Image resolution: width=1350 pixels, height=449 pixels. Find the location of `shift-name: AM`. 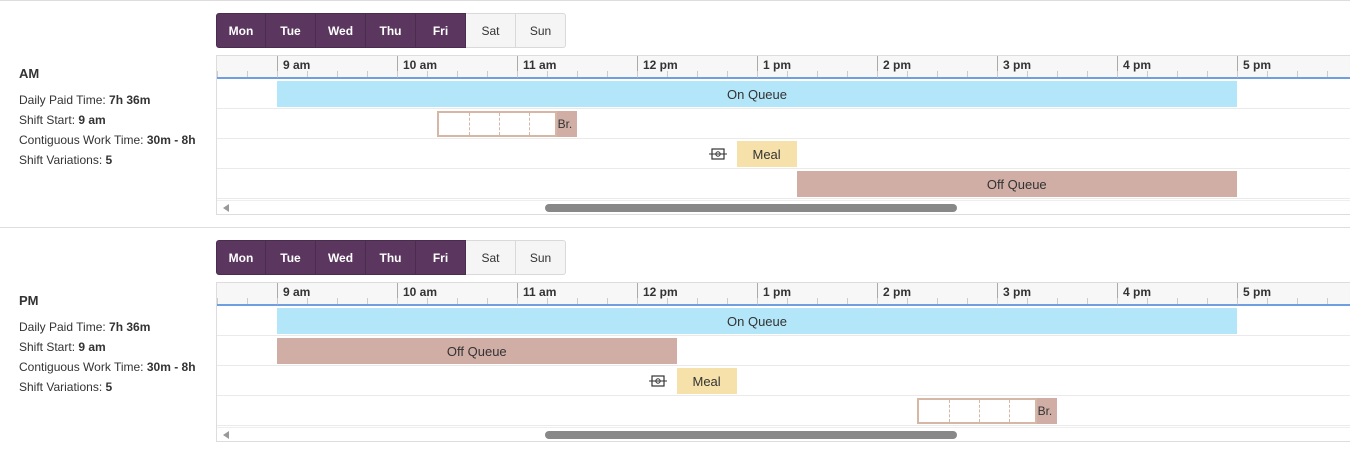

shift-name: AM is located at coordinates (29, 73).